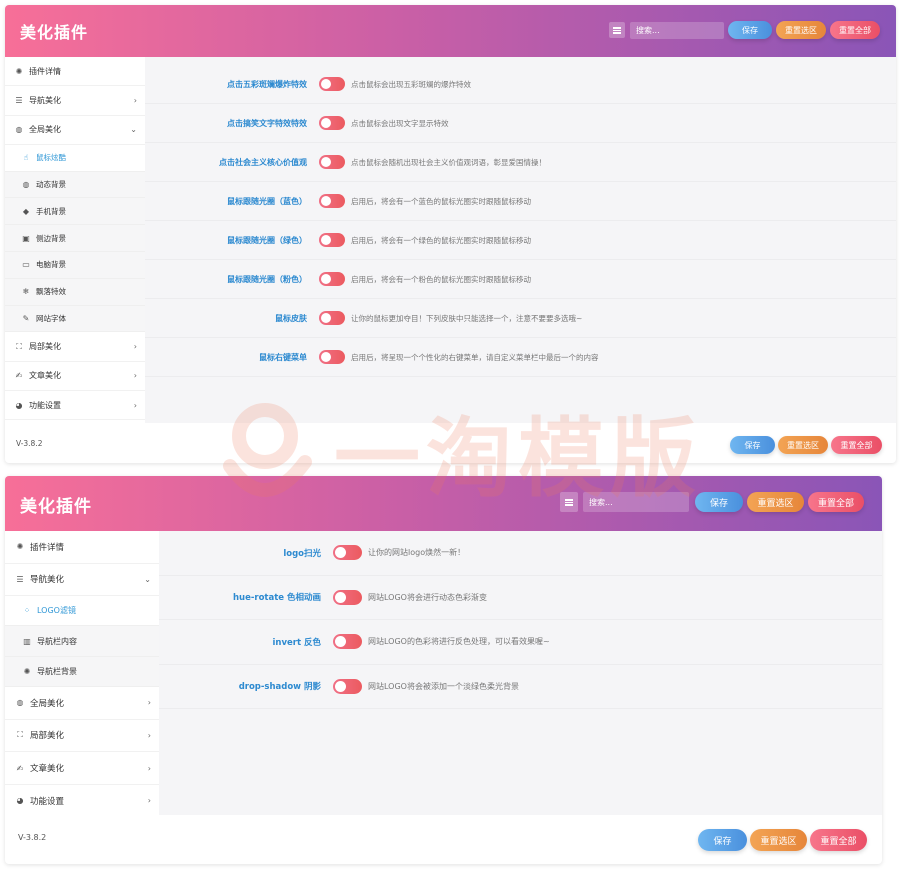 The image size is (900, 871). Describe the element at coordinates (20, 579) in the screenshot. I see `list-icon: ☰` at that location.